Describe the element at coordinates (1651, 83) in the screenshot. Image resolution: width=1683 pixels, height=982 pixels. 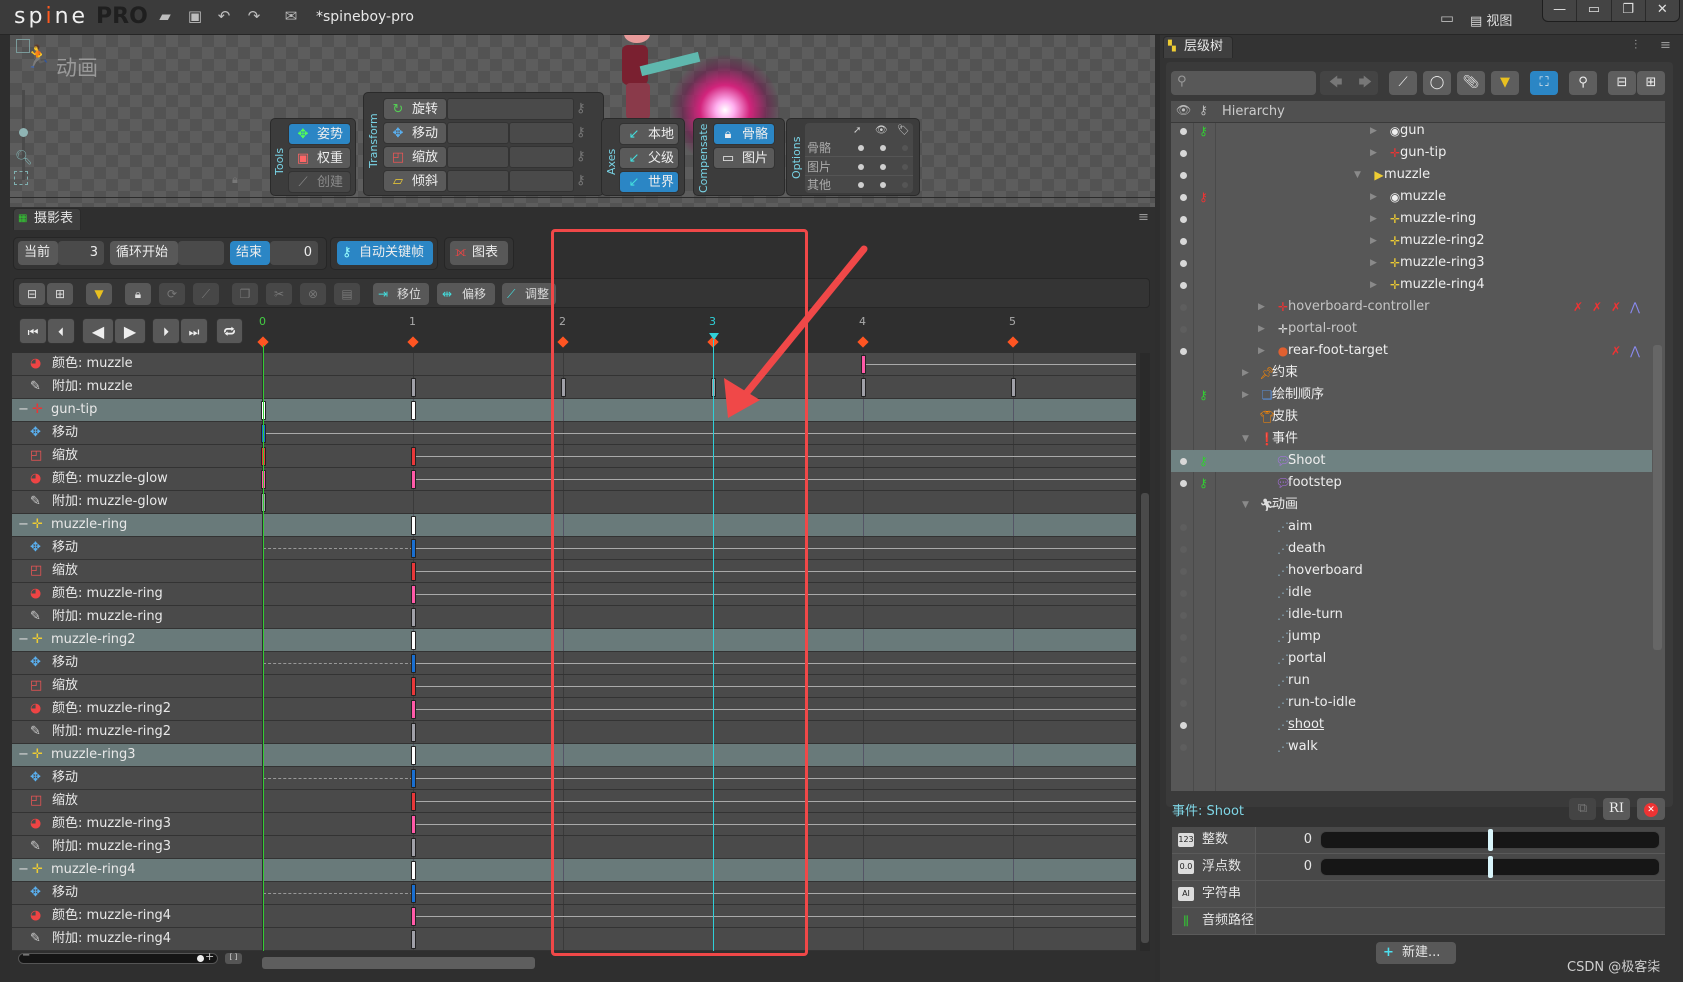
I see `expand-tree-button: ⊞` at that location.